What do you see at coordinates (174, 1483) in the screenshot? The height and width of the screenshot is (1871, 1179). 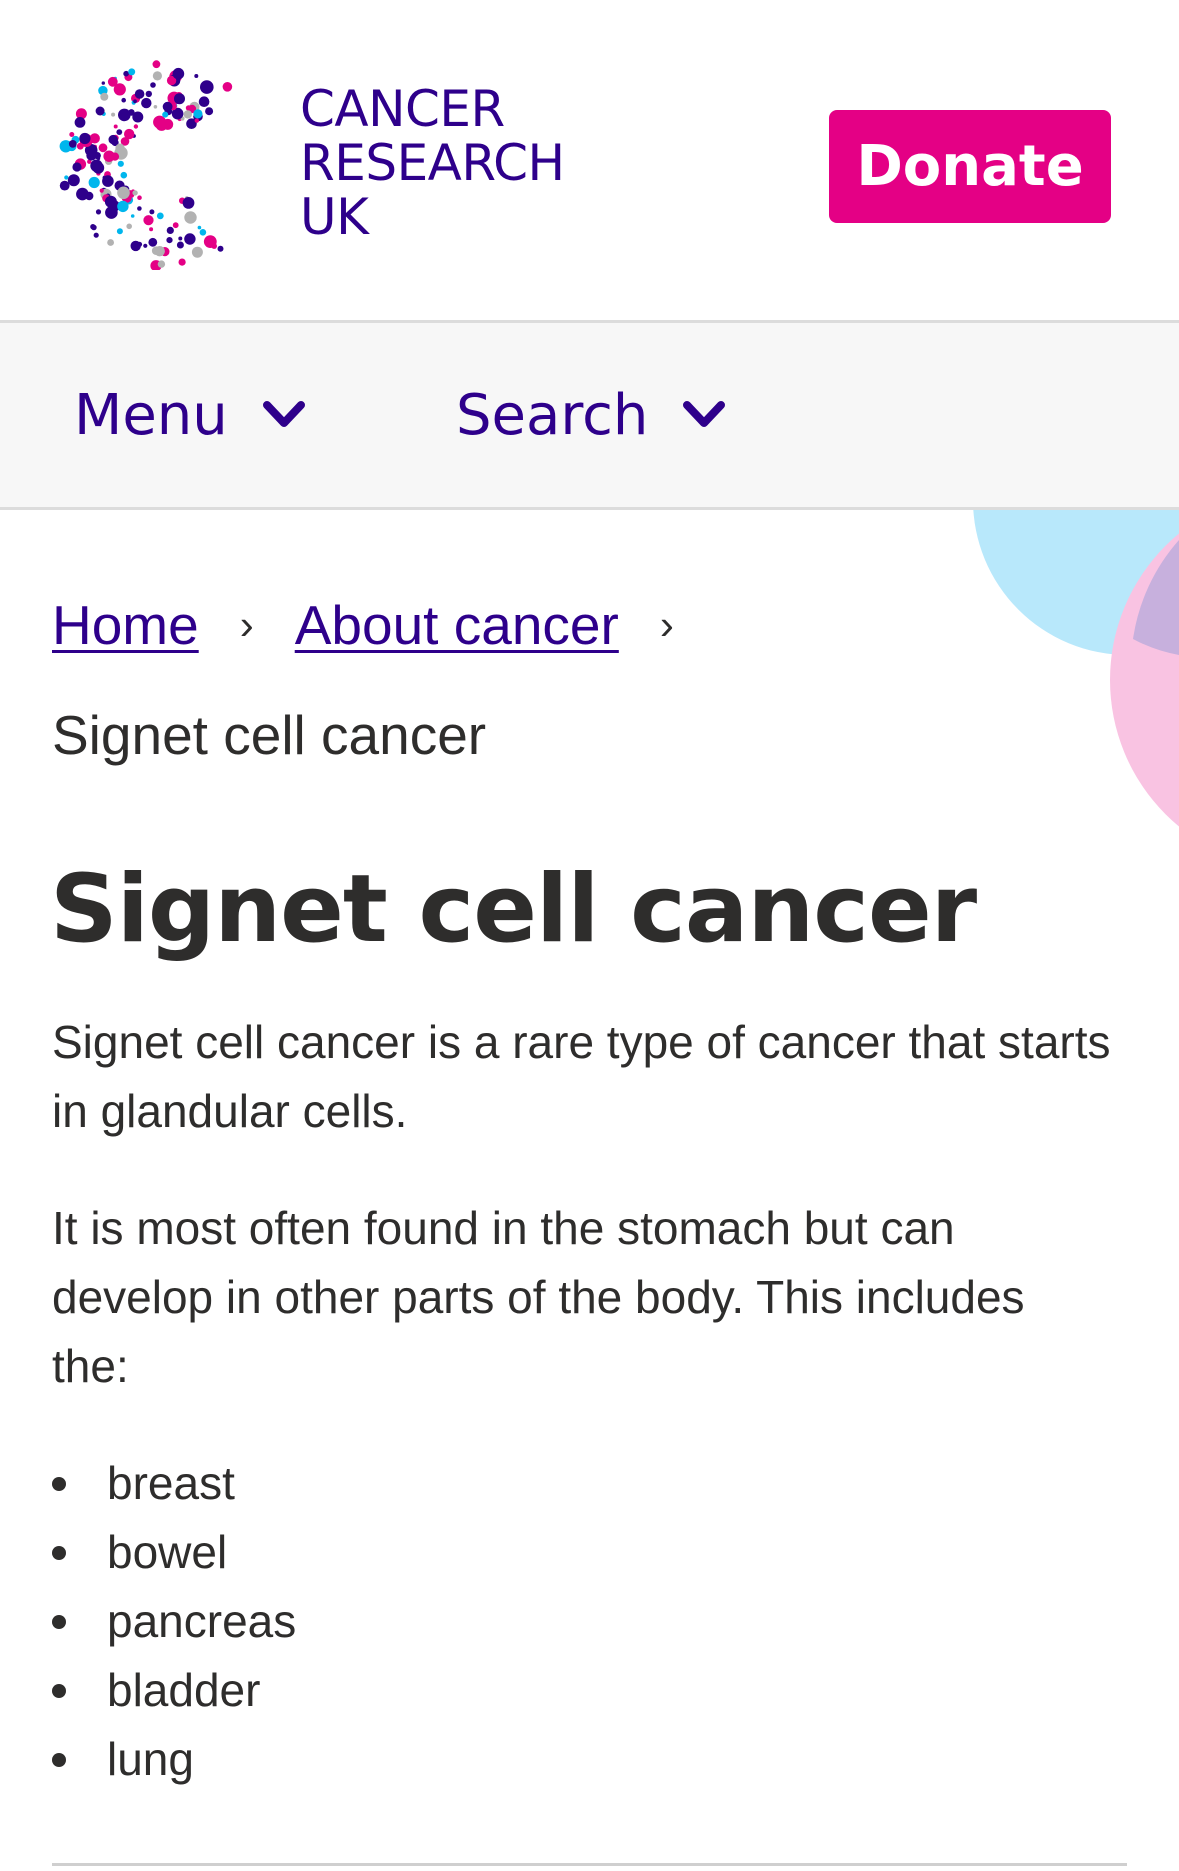 I see `list-item: breast` at bounding box center [174, 1483].